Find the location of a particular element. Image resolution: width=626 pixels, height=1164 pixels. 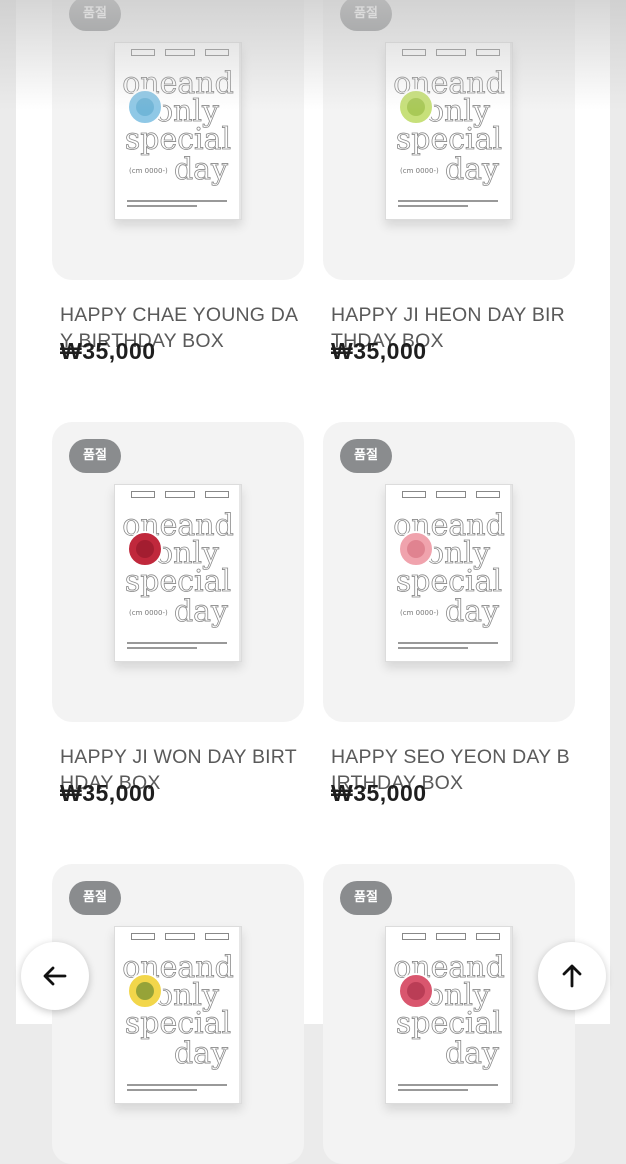

back-button is located at coordinates (55, 976).